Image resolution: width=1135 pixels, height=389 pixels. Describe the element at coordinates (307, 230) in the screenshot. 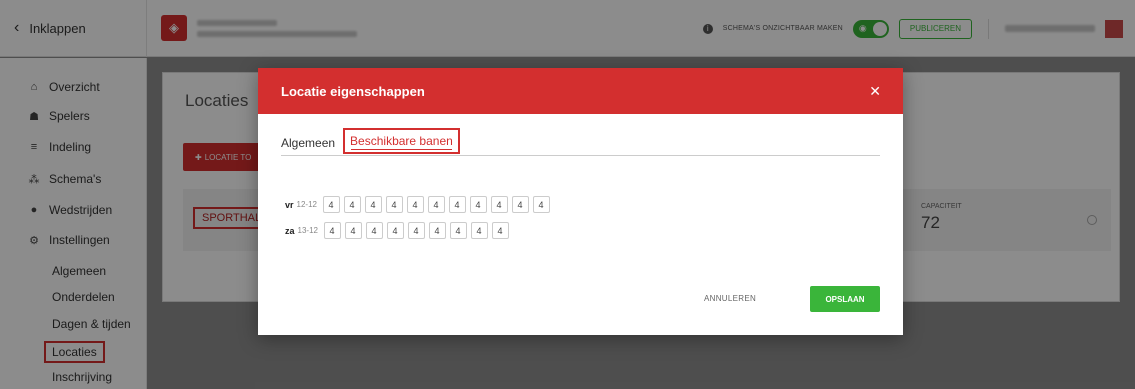

I see `date-label: 13-12` at that location.